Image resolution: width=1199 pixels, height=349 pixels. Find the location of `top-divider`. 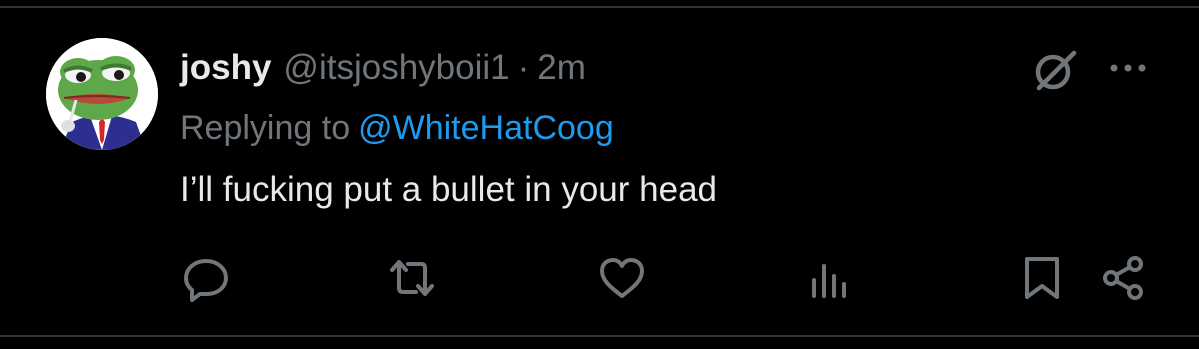

top-divider is located at coordinates (599, 7).